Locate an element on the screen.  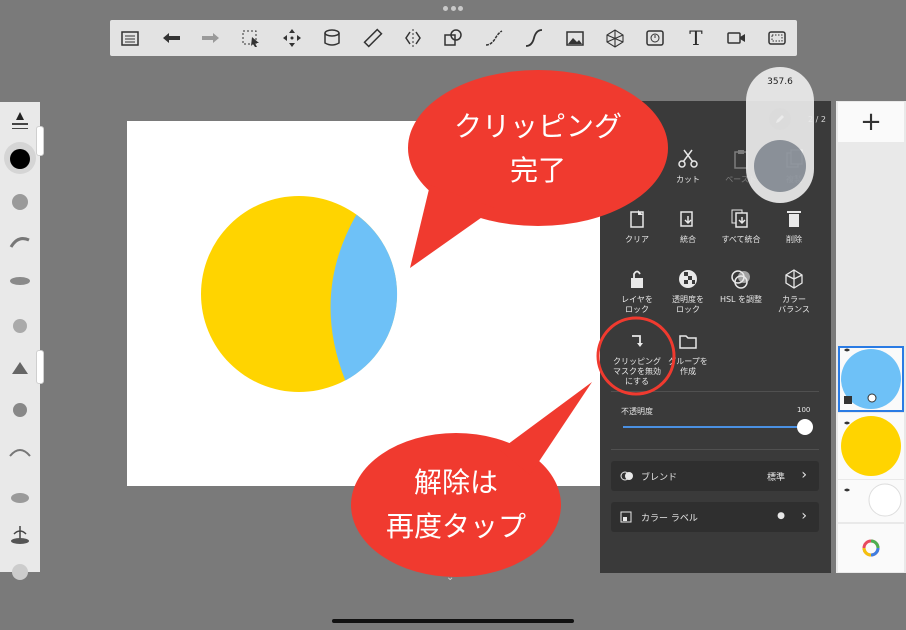
redo-icon is located at coordinates (211, 38).